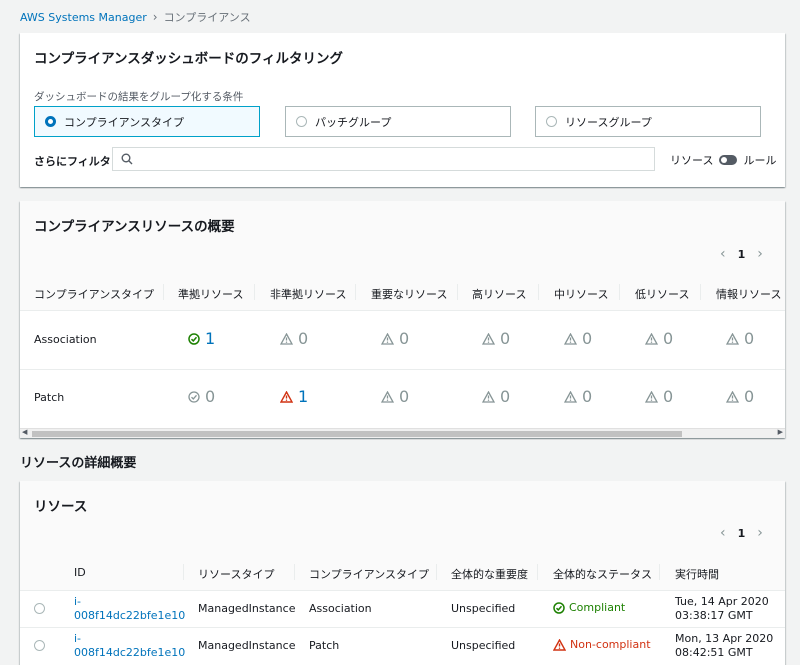 The width and height of the screenshot is (800, 665). What do you see at coordinates (398, 121) in the screenshot?
I see `radio-patch-group: パッチグループ` at bounding box center [398, 121].